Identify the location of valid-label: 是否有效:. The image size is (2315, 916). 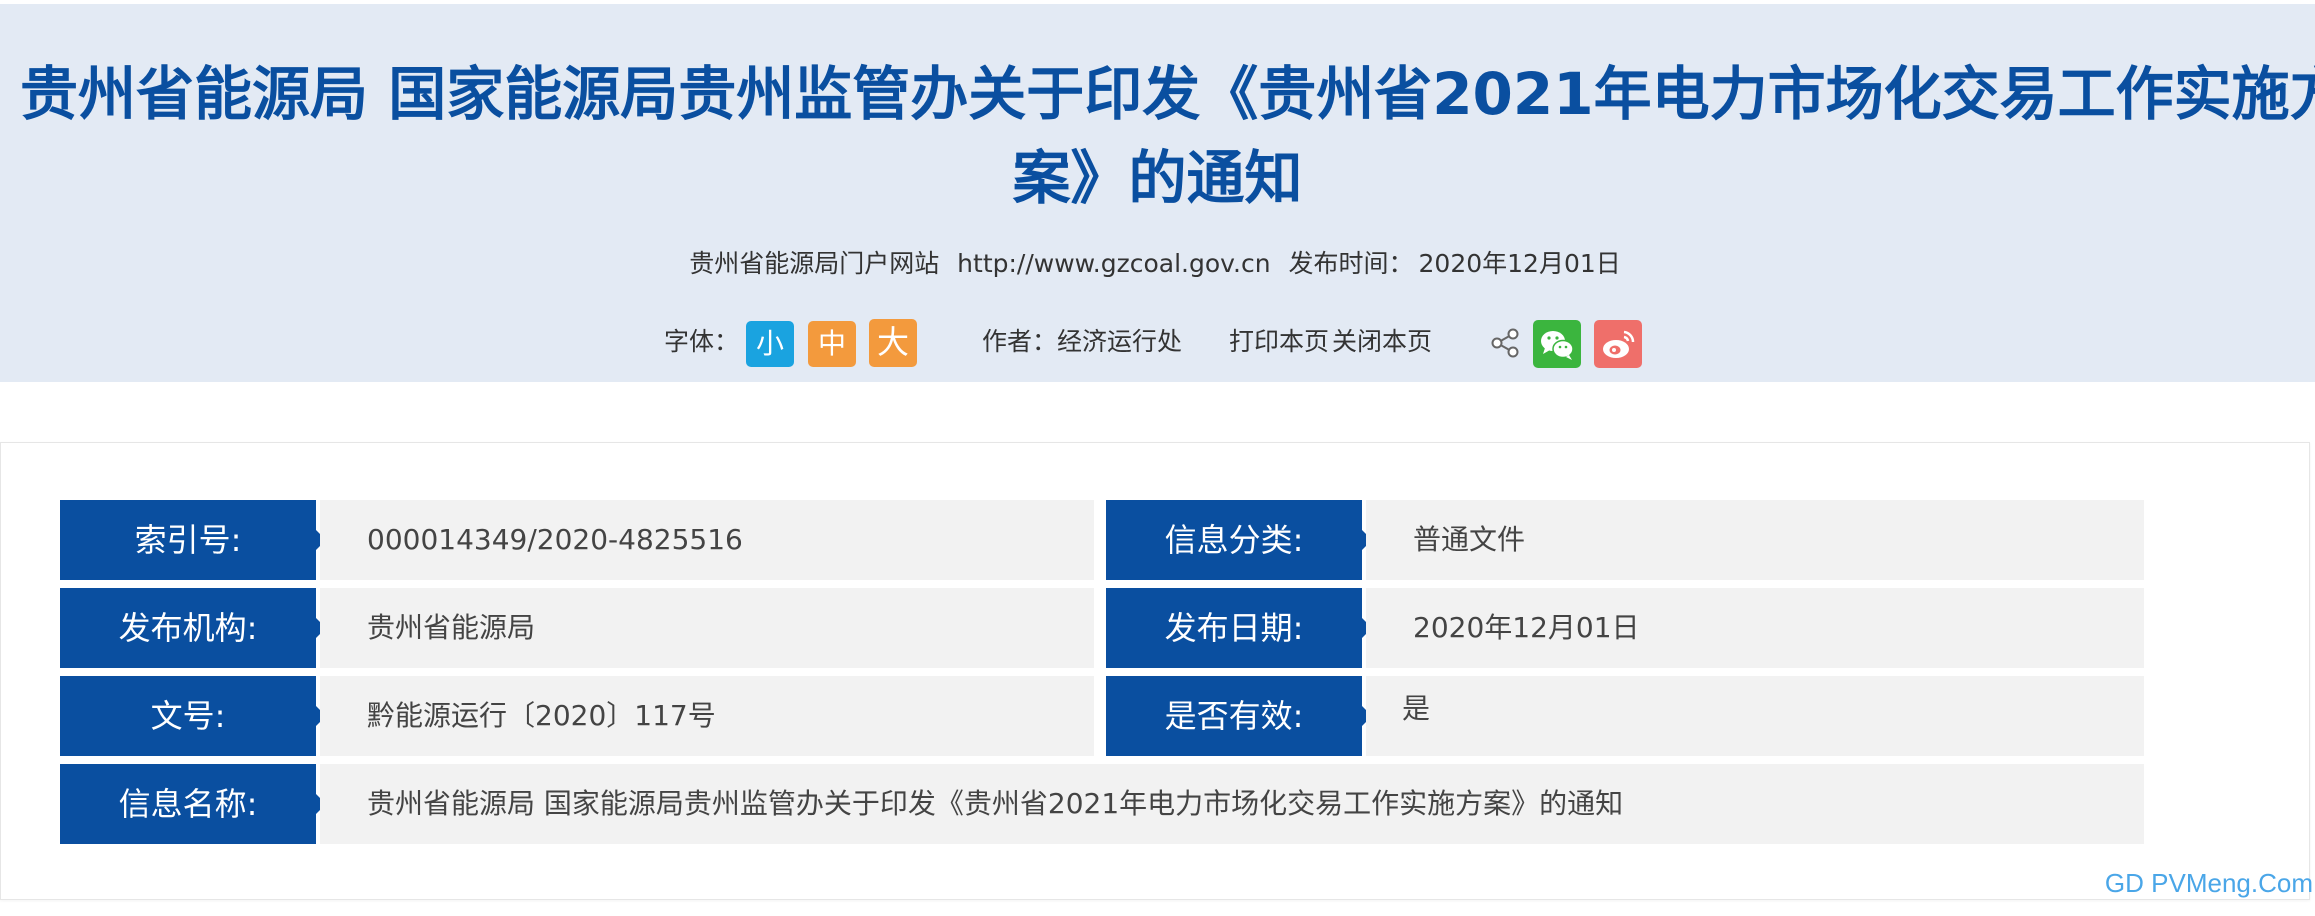
(1239, 716).